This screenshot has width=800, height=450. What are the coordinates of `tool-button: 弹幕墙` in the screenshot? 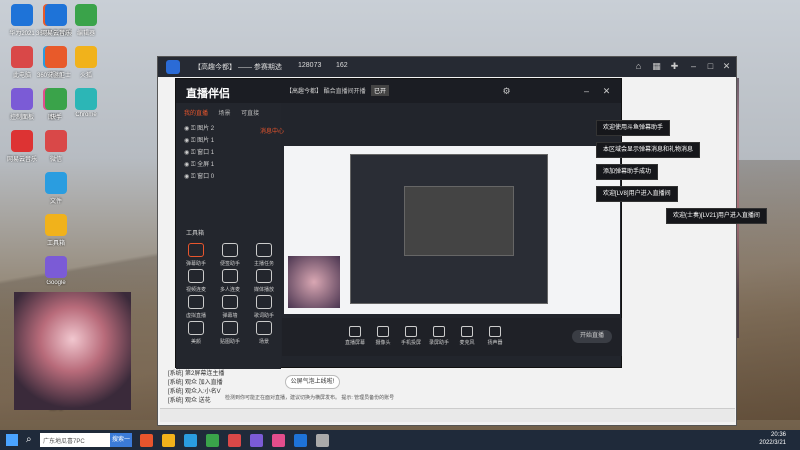 It's located at (230, 307).